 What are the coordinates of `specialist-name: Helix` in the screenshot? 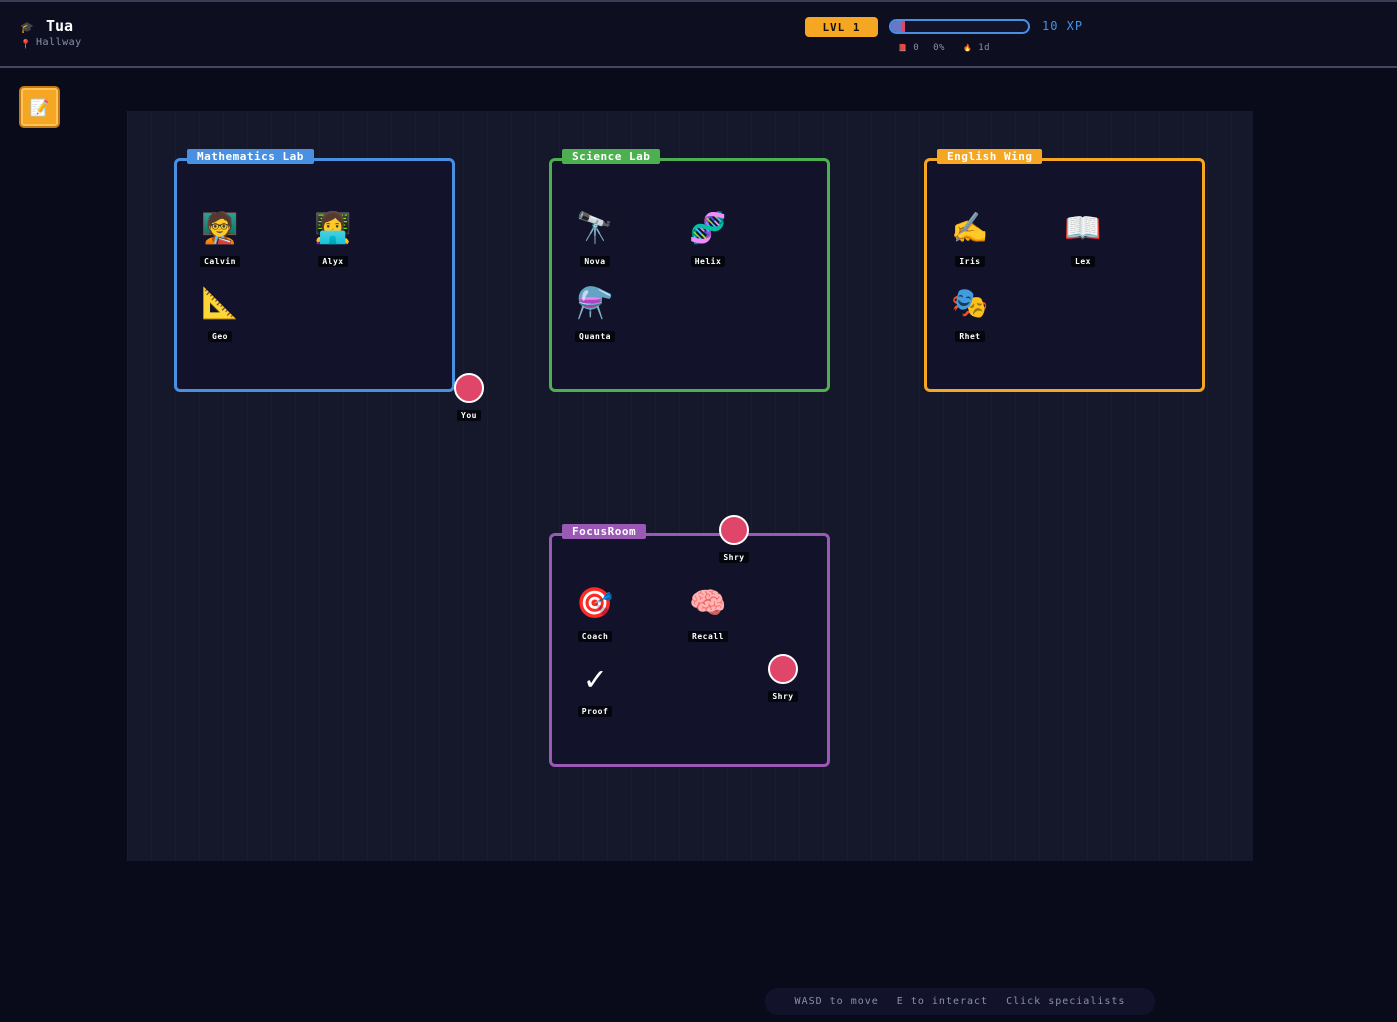 It's located at (708, 261).